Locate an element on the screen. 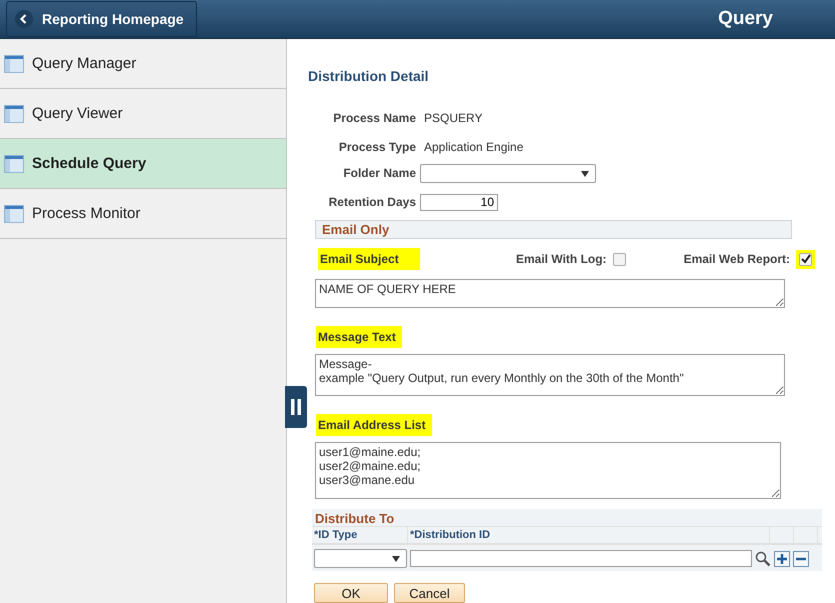  pause-icon is located at coordinates (296, 407).